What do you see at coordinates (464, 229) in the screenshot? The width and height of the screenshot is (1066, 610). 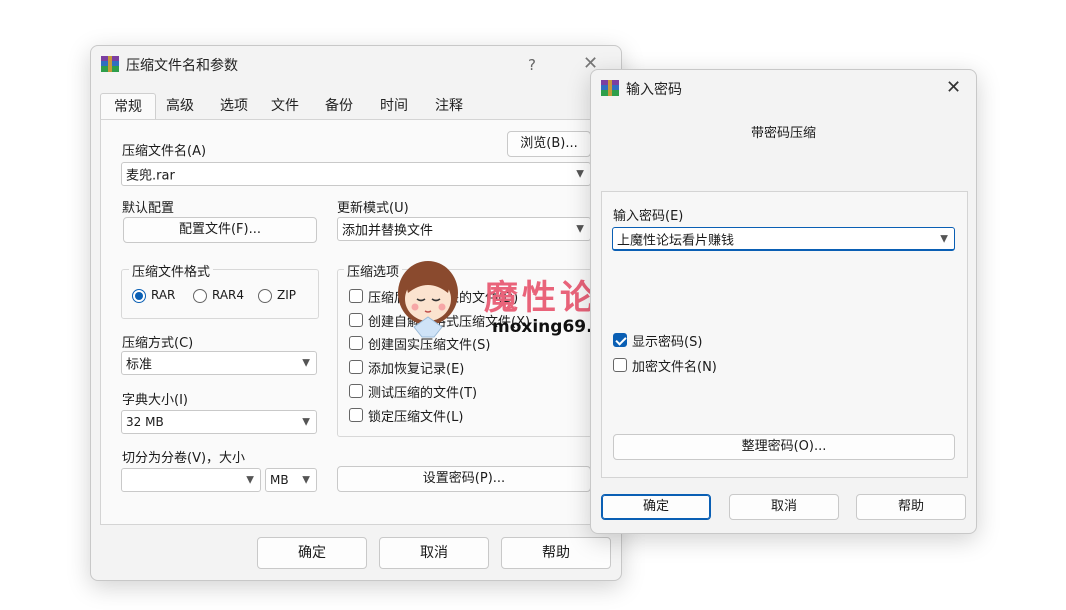 I see `update-mode-select: 添加并替换文件 ▼` at bounding box center [464, 229].